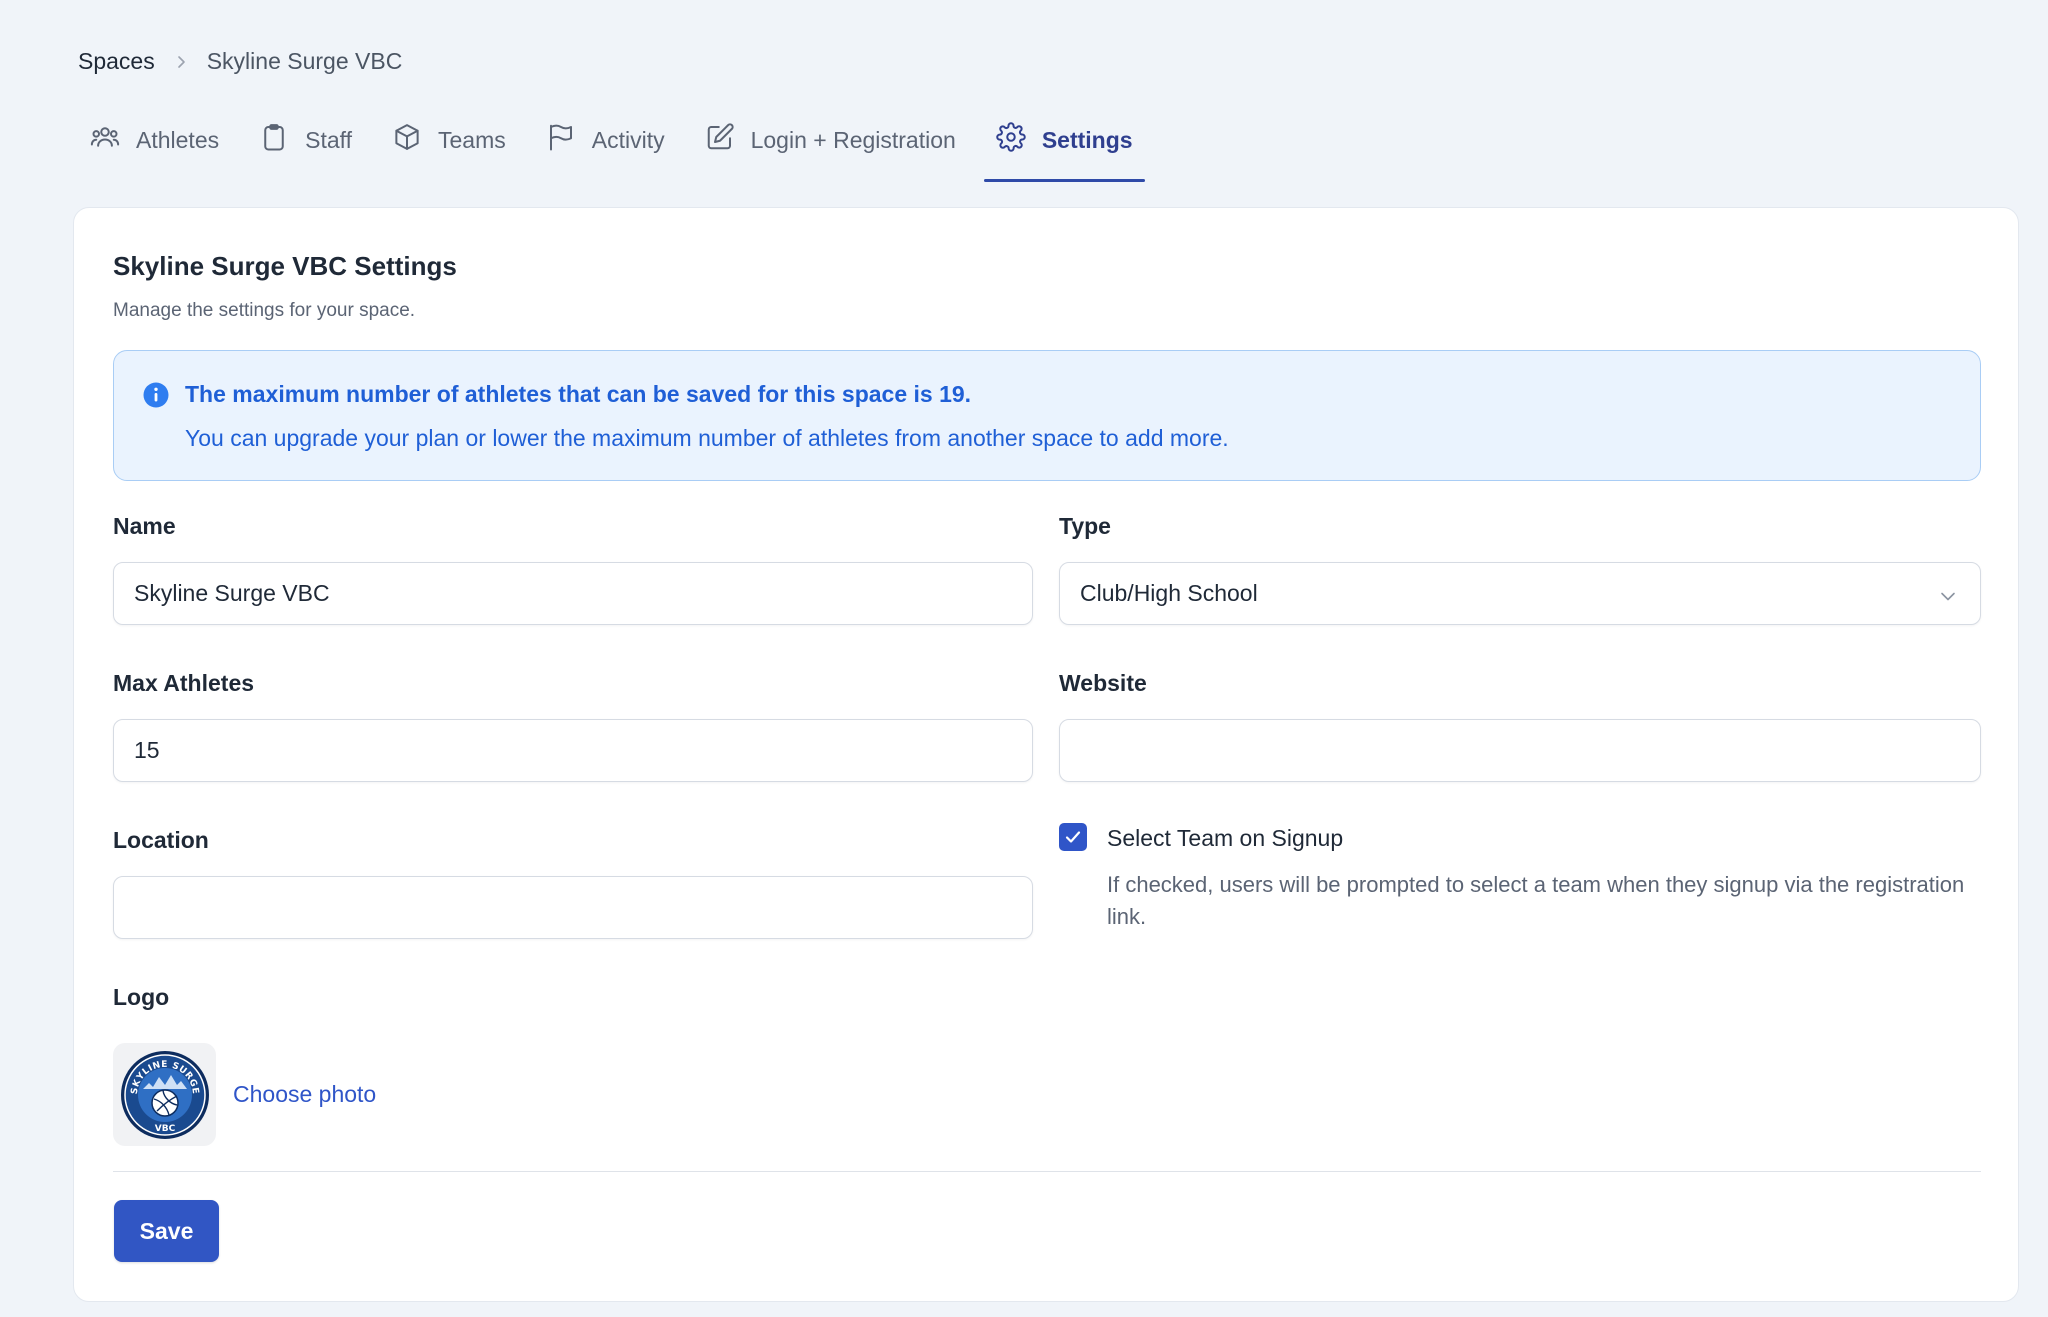  Describe the element at coordinates (116, 61) in the screenshot. I see `breadcrumb-spaces-link: Spaces` at that location.